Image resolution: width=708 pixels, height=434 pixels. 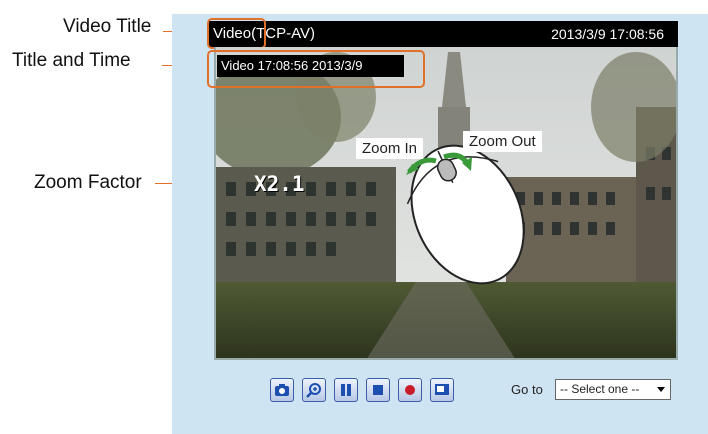 What do you see at coordinates (390, 148) in the screenshot?
I see `zoom-in-label: Zoom In` at bounding box center [390, 148].